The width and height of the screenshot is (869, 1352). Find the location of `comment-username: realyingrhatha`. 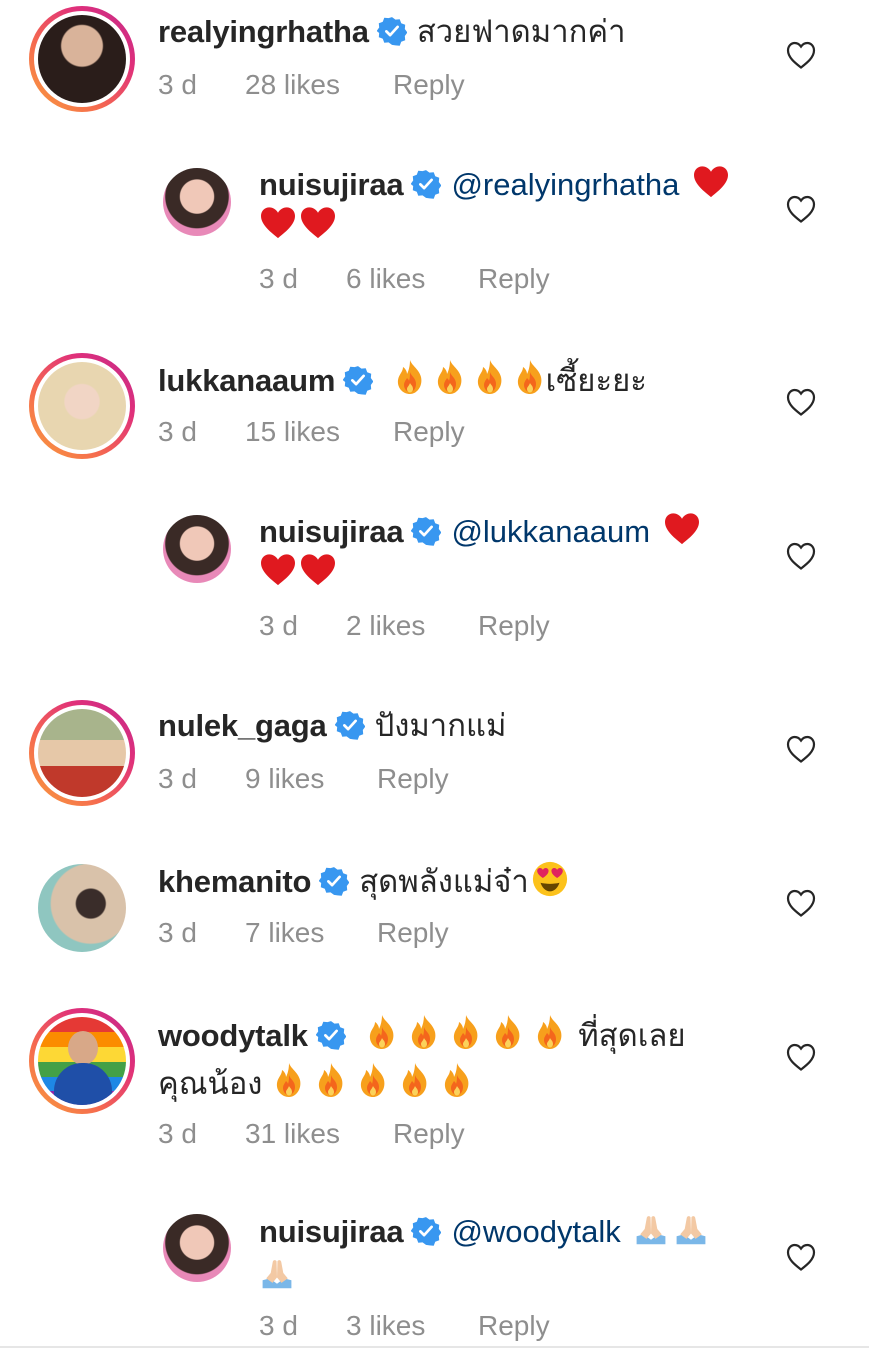

comment-username: realyingrhatha is located at coordinates (263, 31).